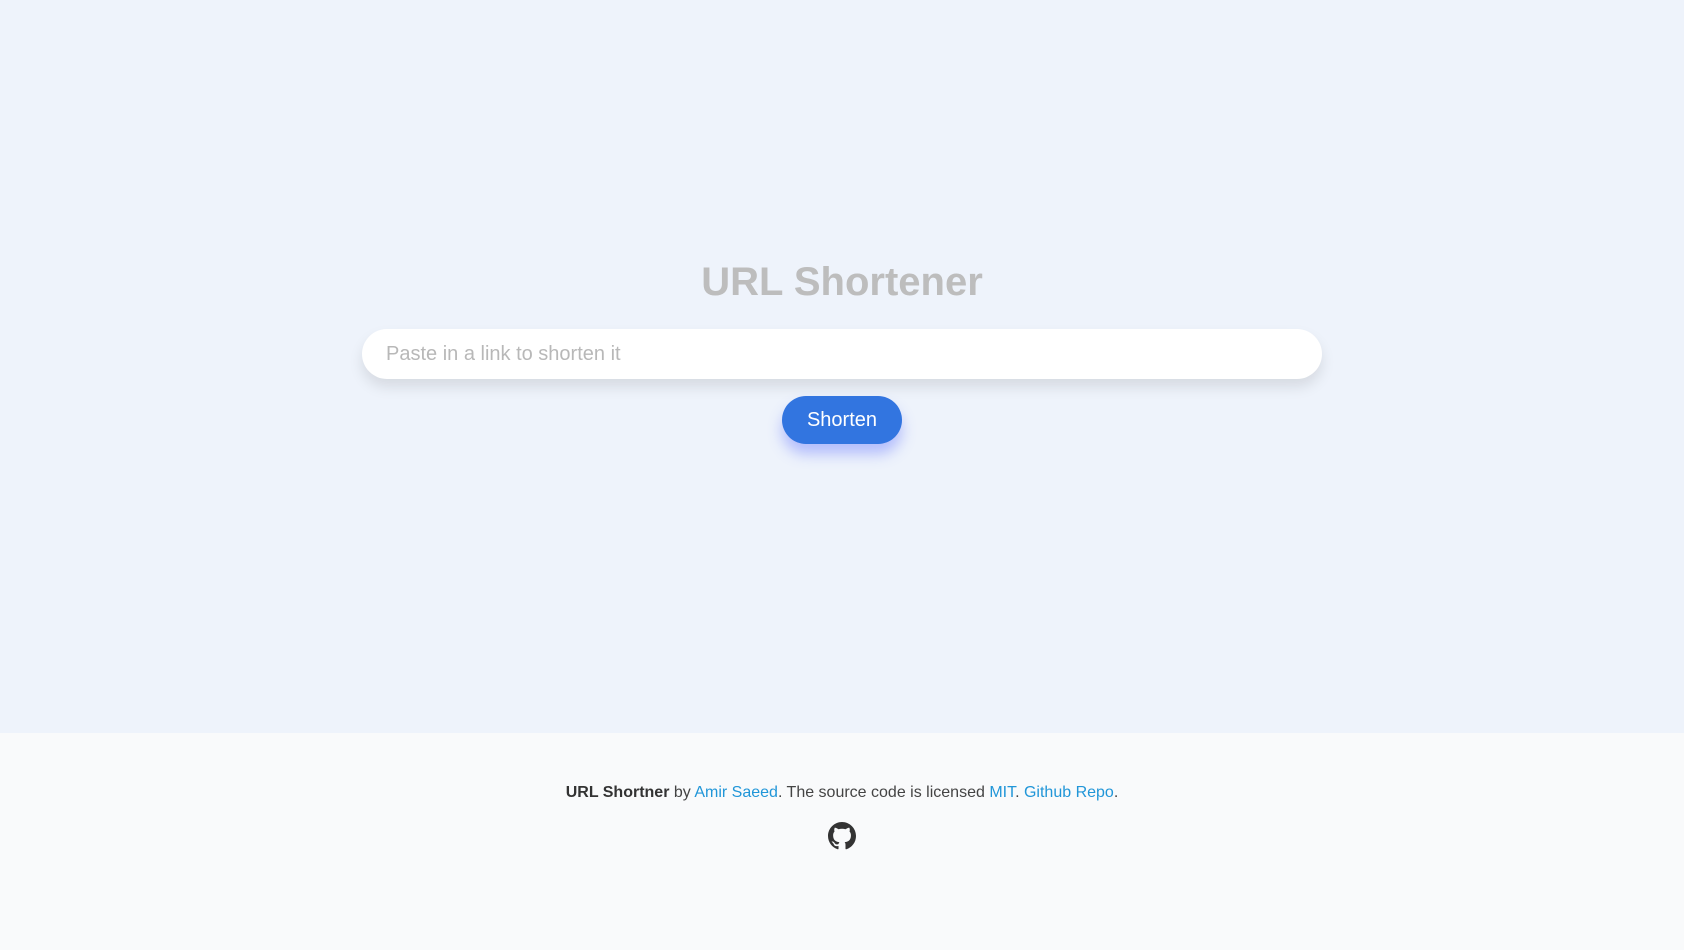  Describe the element at coordinates (617, 792) in the screenshot. I see `footer-app-name: URL Shortner` at that location.